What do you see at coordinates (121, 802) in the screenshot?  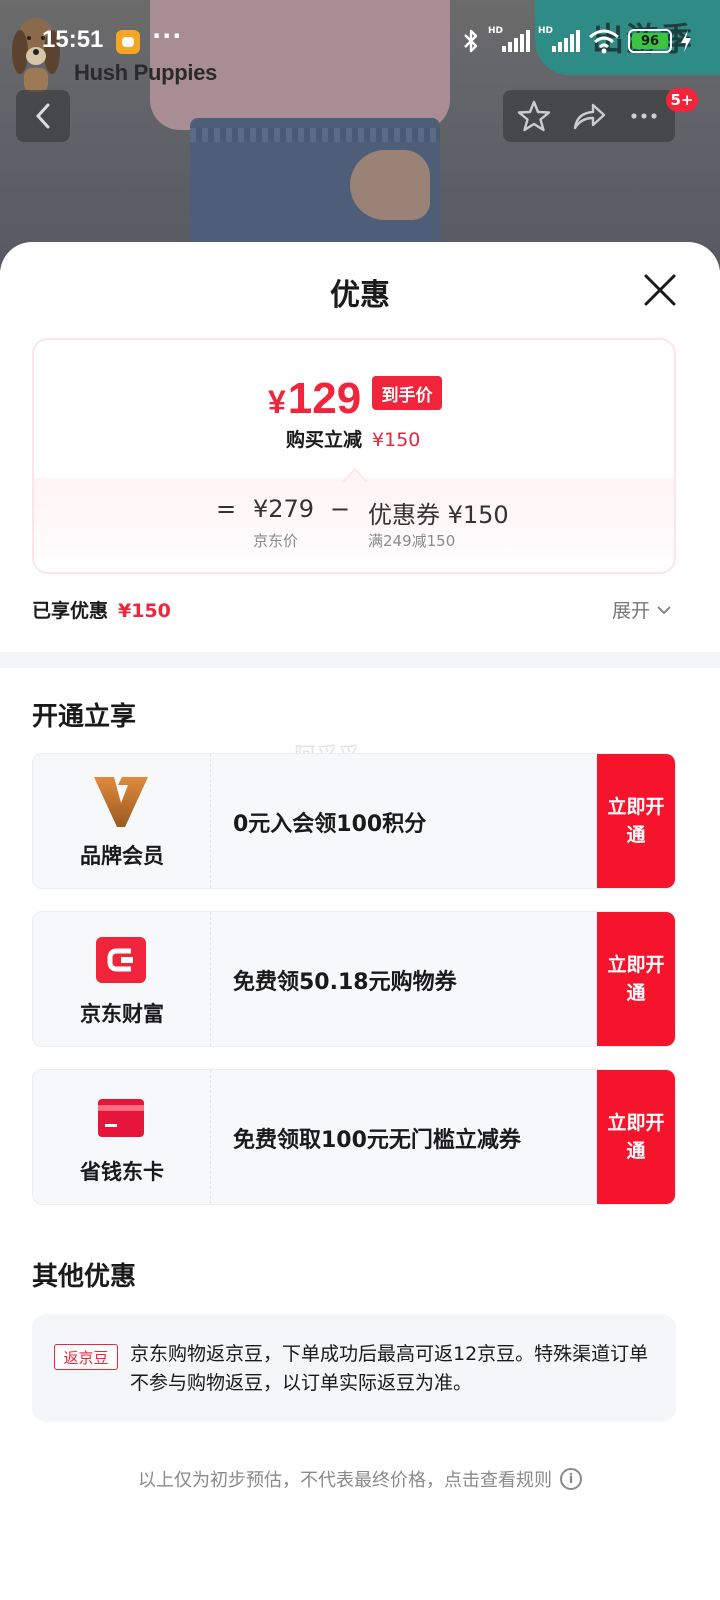 I see `brand-member-v-icon` at bounding box center [121, 802].